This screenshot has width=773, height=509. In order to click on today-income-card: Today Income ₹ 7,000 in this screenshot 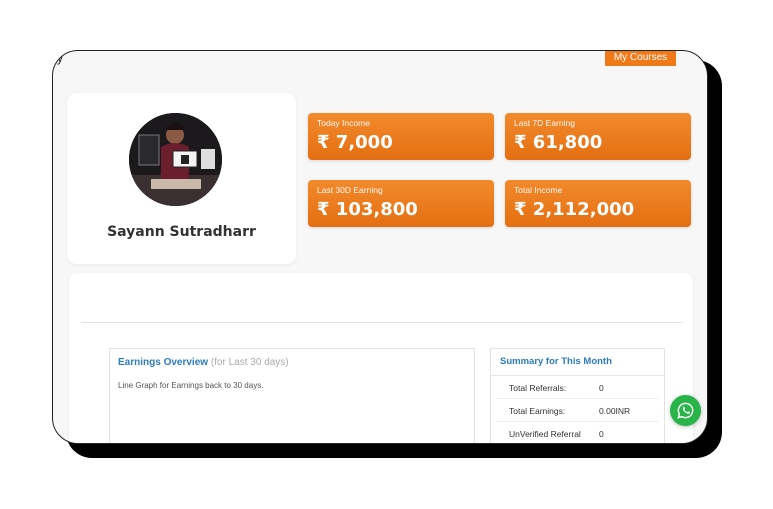, I will do `click(401, 136)`.